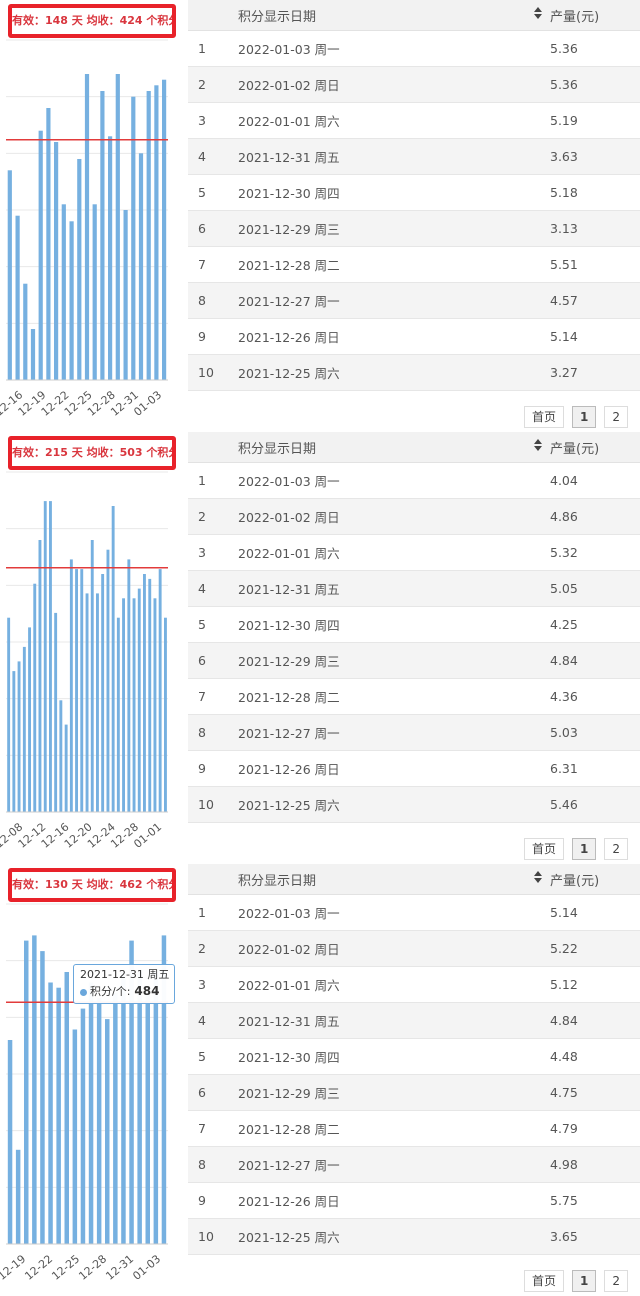 The image size is (640, 1296). What do you see at coordinates (414, 120) in the screenshot?
I see `table-row: 3 2022-01-01 周六 5.19` at bounding box center [414, 120].